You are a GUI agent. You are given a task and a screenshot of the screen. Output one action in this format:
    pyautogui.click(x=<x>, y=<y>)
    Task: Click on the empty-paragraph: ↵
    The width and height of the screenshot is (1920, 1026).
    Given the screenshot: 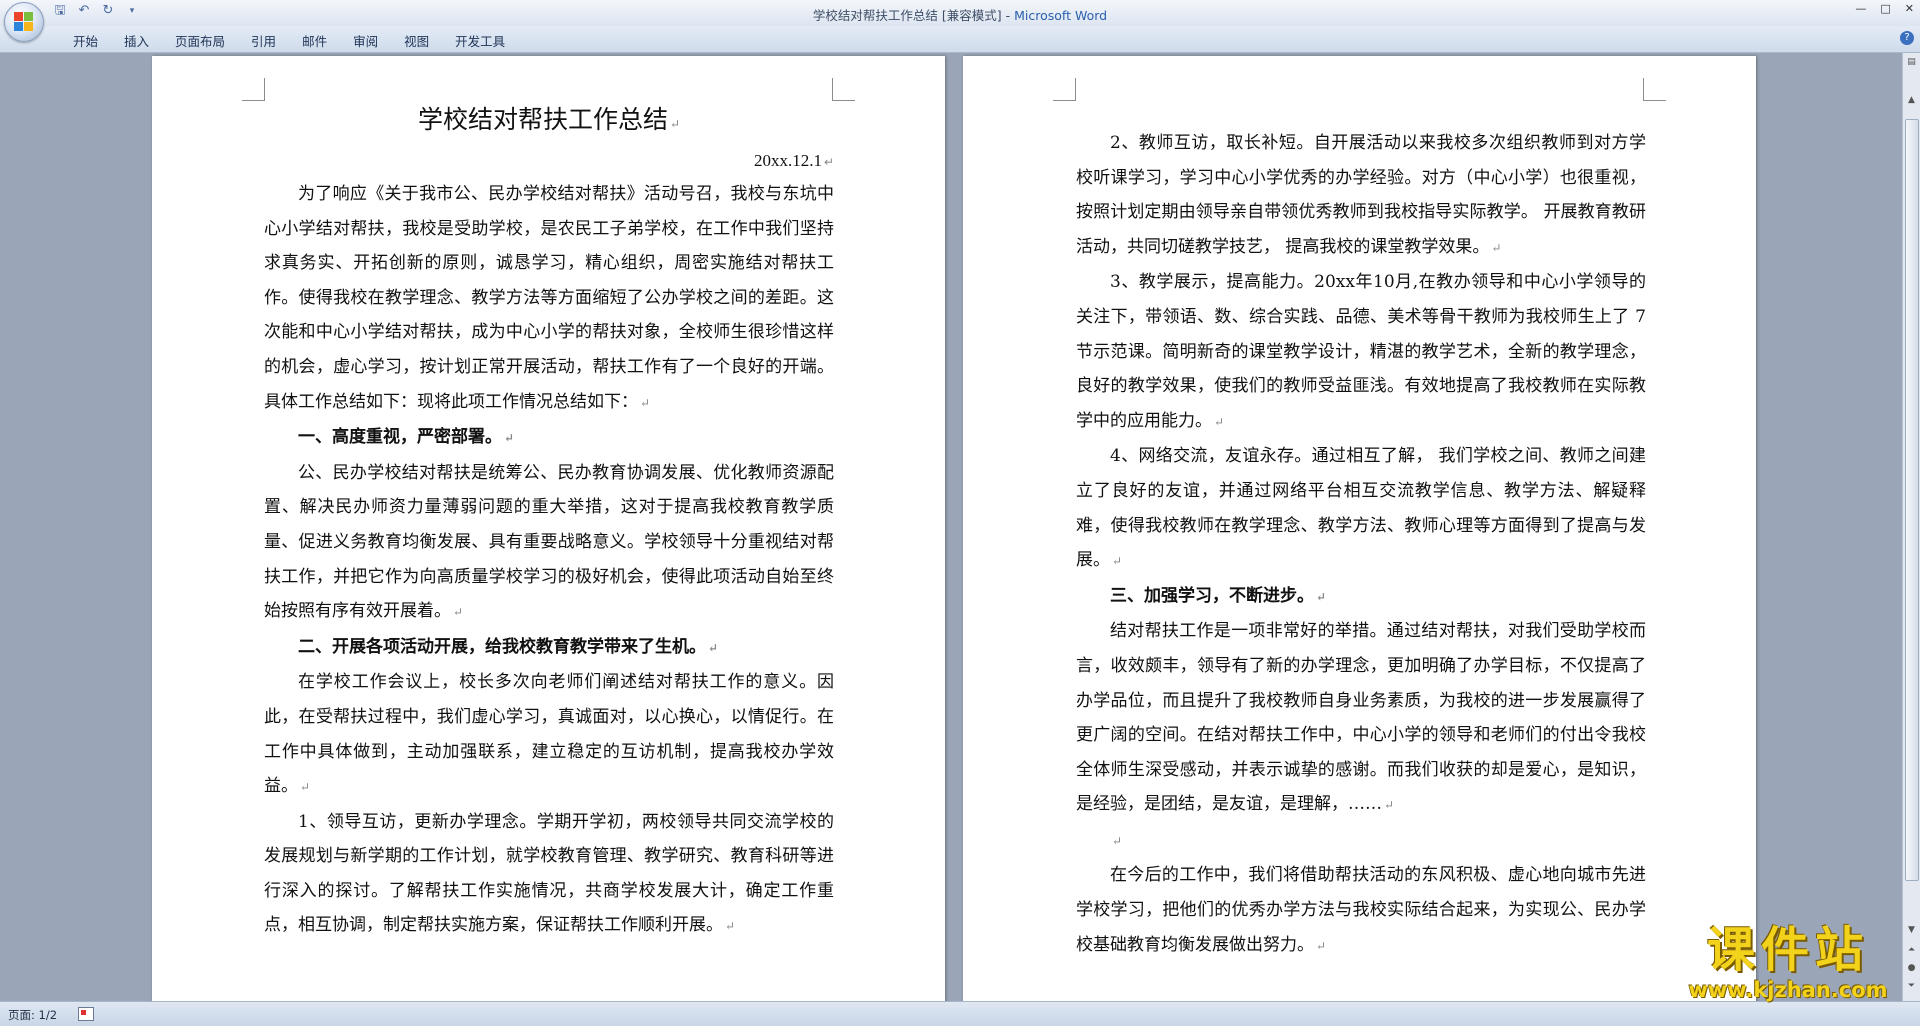 What is the action you would take?
    pyautogui.click(x=1117, y=840)
    